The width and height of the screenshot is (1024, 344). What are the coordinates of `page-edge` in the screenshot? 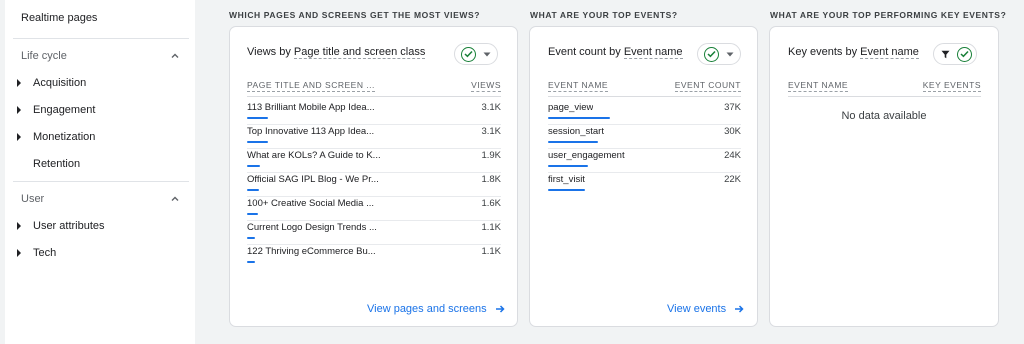 It's located at (1019, 172).